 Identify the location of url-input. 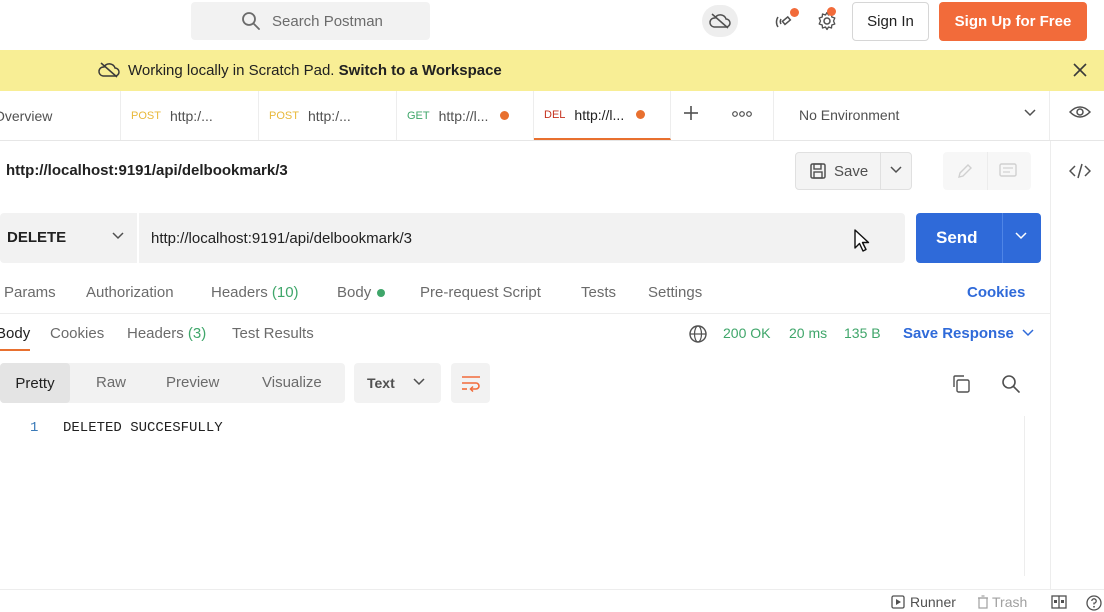
(522, 238).